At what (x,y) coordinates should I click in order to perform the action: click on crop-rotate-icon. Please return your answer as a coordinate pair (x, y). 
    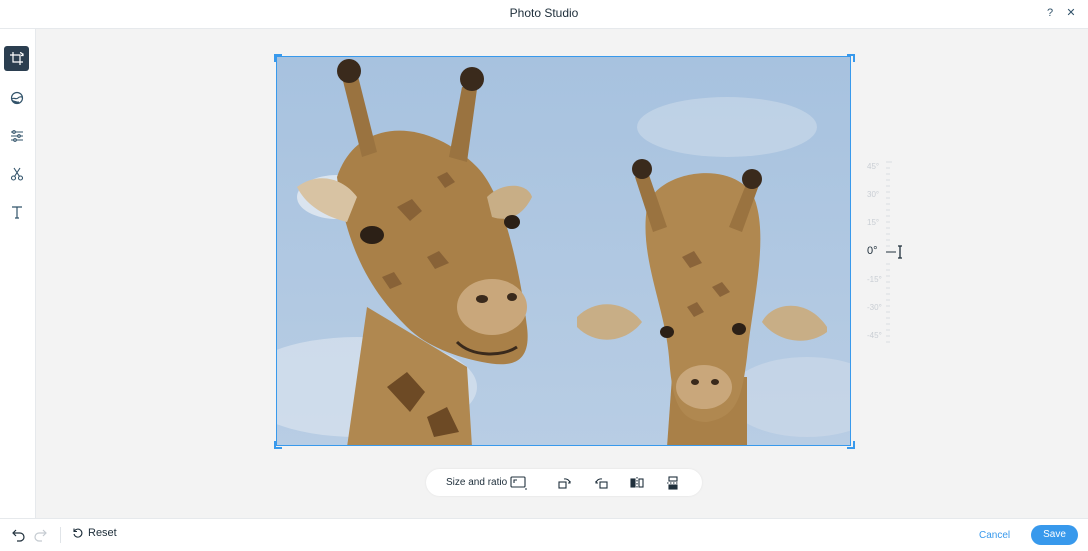
    Looking at the image, I should click on (16, 58).